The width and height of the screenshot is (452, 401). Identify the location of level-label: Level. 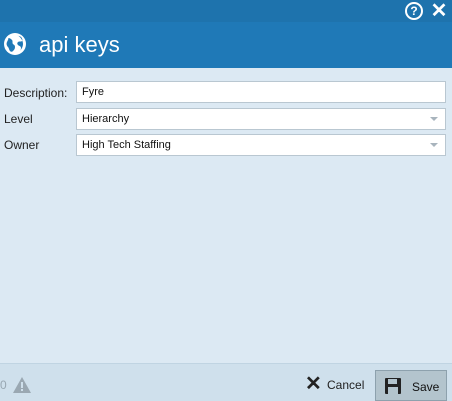
(18, 119).